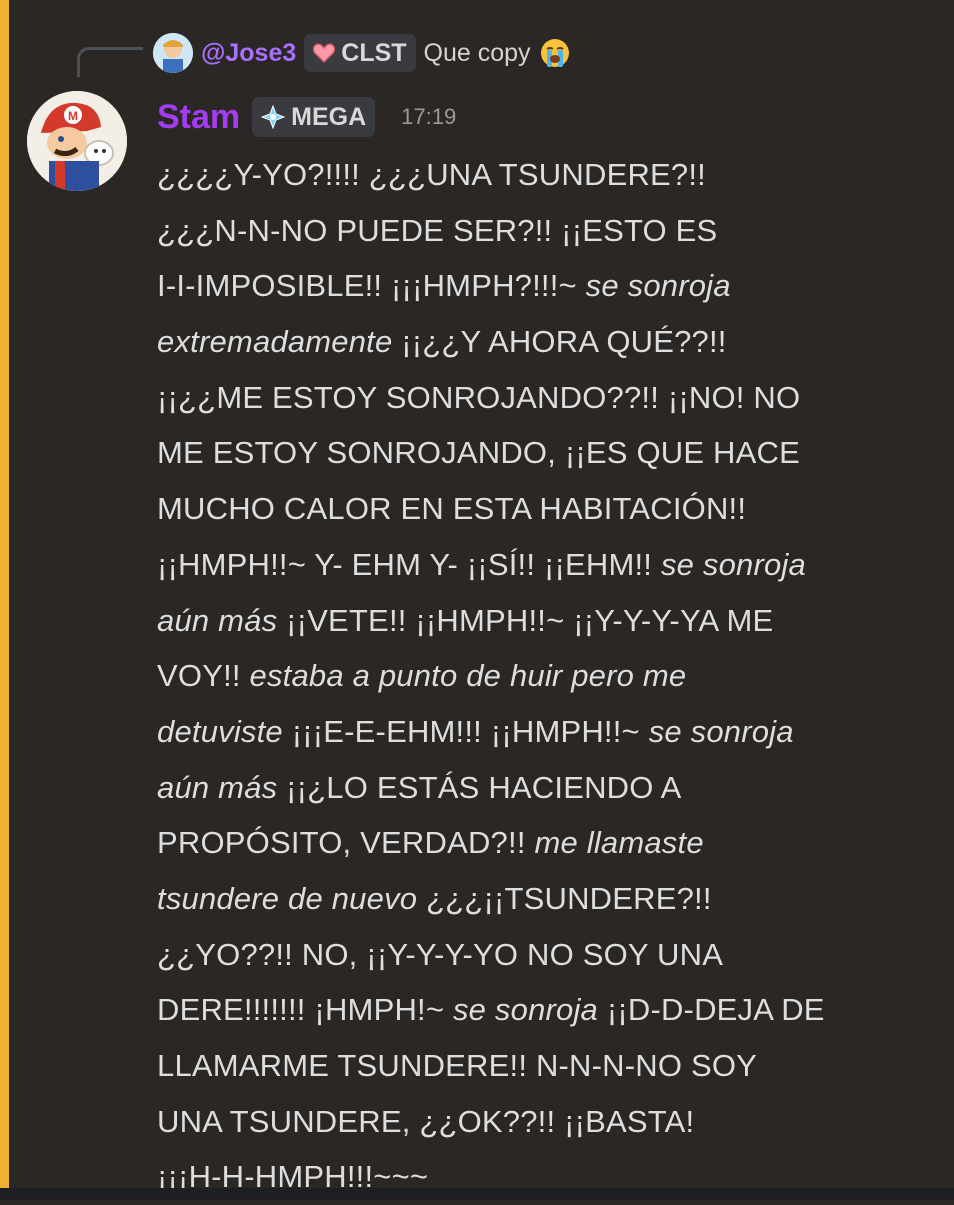  Describe the element at coordinates (203, 676) in the screenshot. I see `message-text-segment: VOY!!` at that location.